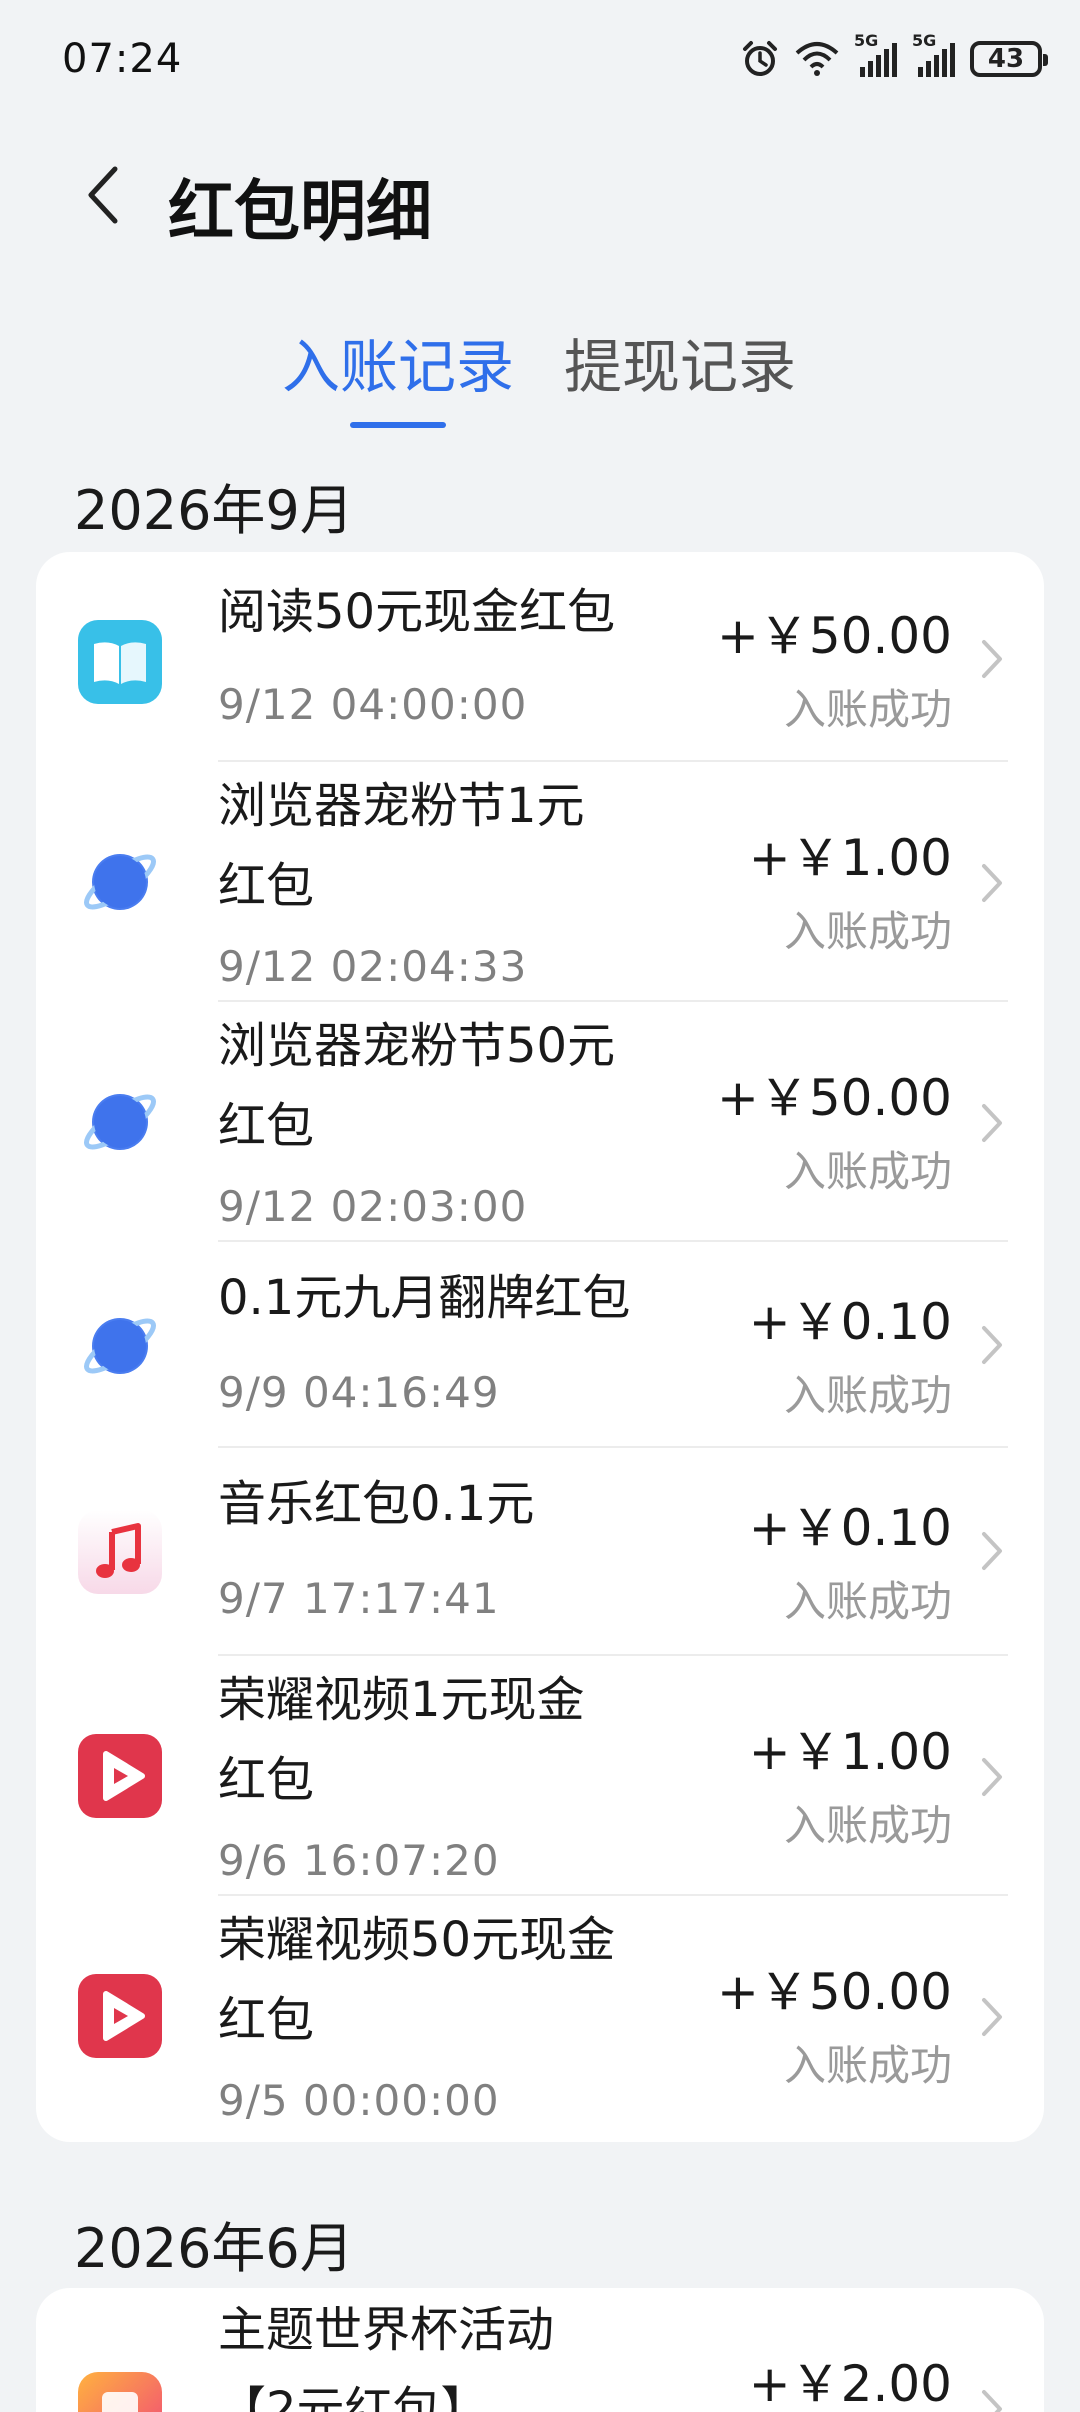 This screenshot has width=1080, height=2412. I want to click on record-time: 9/5 00:00:00, so click(359, 2100).